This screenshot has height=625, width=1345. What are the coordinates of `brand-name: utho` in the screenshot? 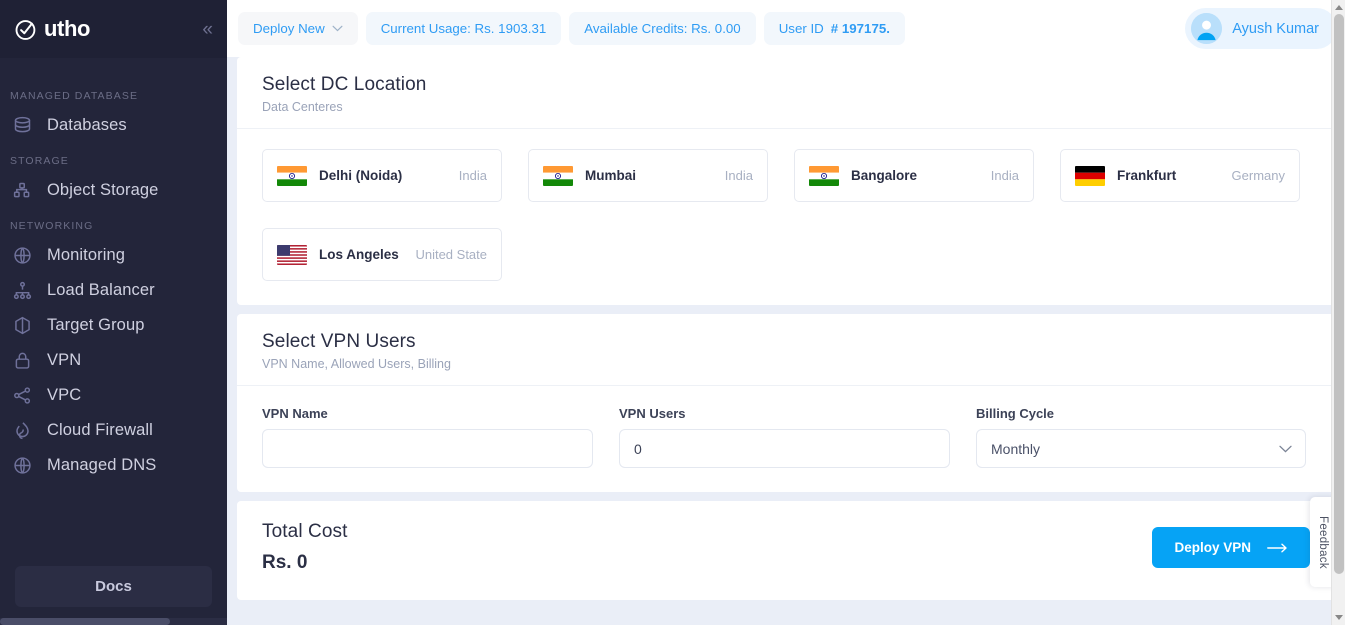 It's located at (67, 28).